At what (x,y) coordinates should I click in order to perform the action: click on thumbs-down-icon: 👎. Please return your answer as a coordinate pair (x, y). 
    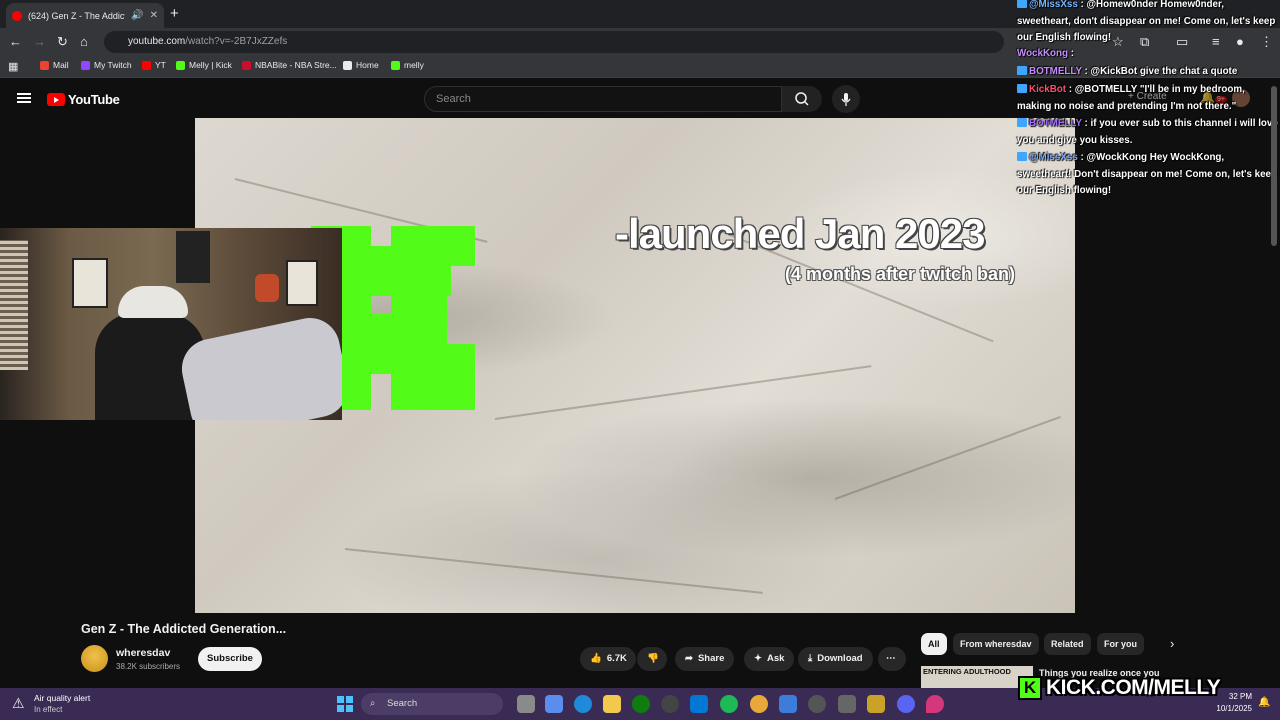
    Looking at the image, I should click on (653, 658).